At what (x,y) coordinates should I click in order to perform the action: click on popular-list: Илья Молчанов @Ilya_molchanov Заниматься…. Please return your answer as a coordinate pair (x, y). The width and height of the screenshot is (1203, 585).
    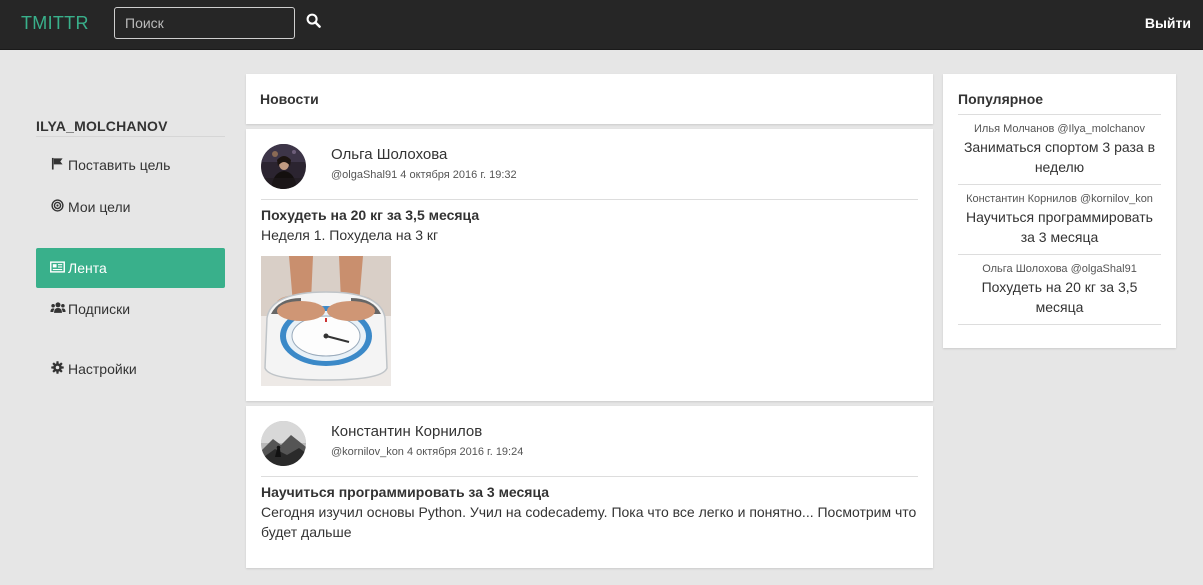
    Looking at the image, I should click on (1059, 219).